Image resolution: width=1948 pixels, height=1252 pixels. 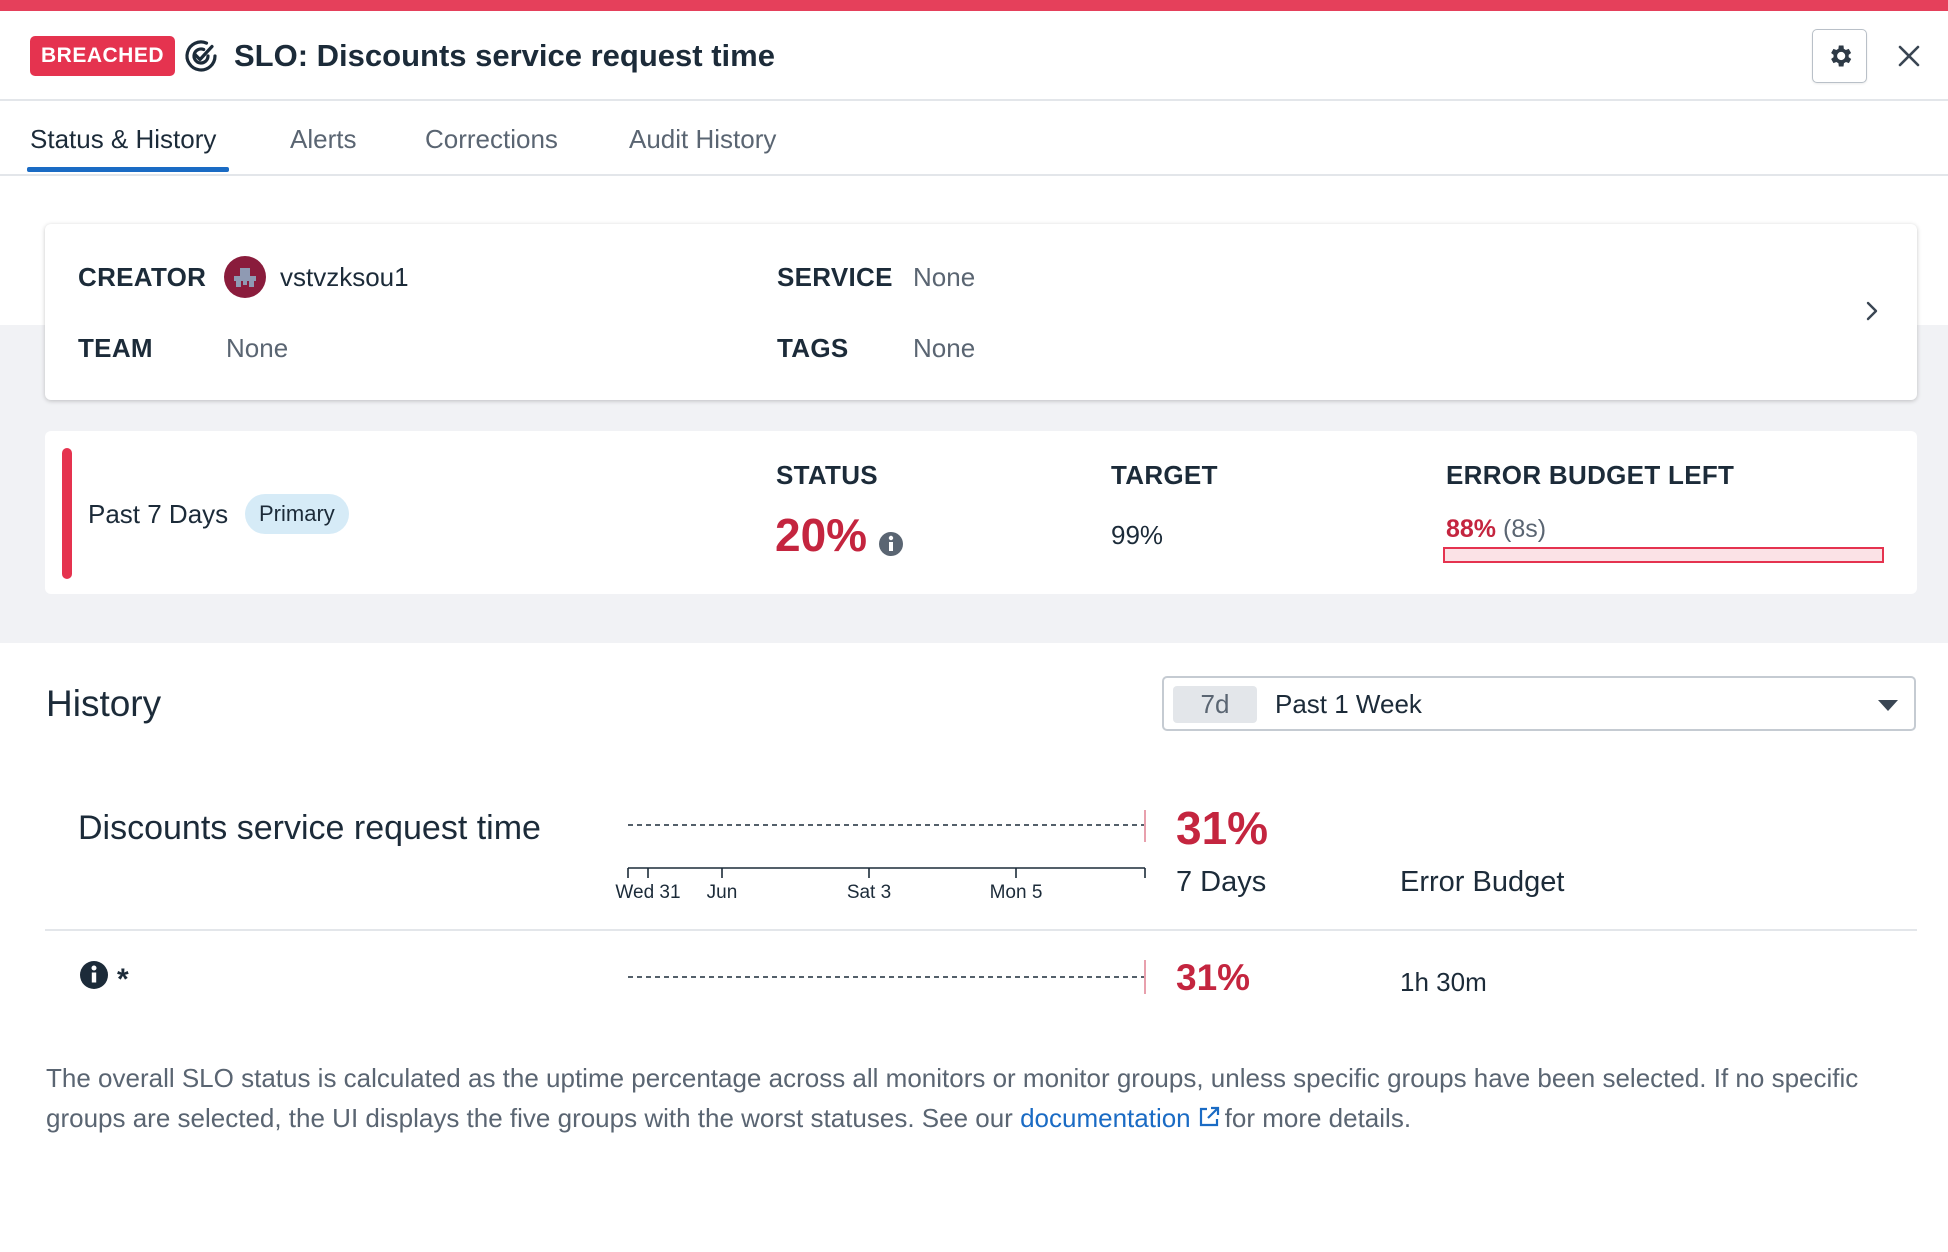 What do you see at coordinates (702, 139) in the screenshot?
I see `tab-audit-history: Audit History` at bounding box center [702, 139].